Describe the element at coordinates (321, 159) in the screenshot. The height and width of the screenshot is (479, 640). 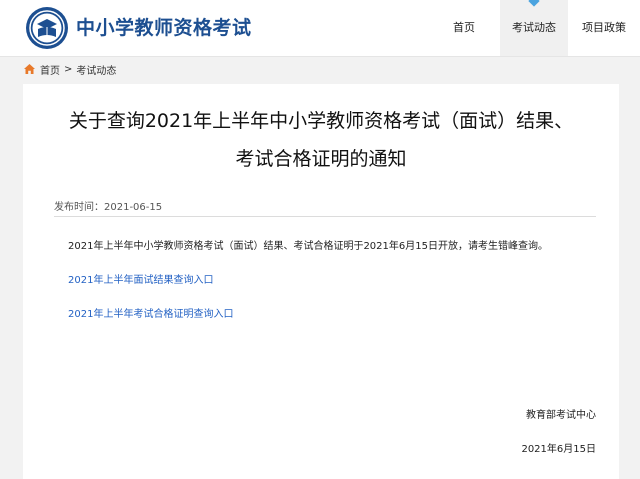
I see `article-title-line2: 考试合格证明的通知` at that location.